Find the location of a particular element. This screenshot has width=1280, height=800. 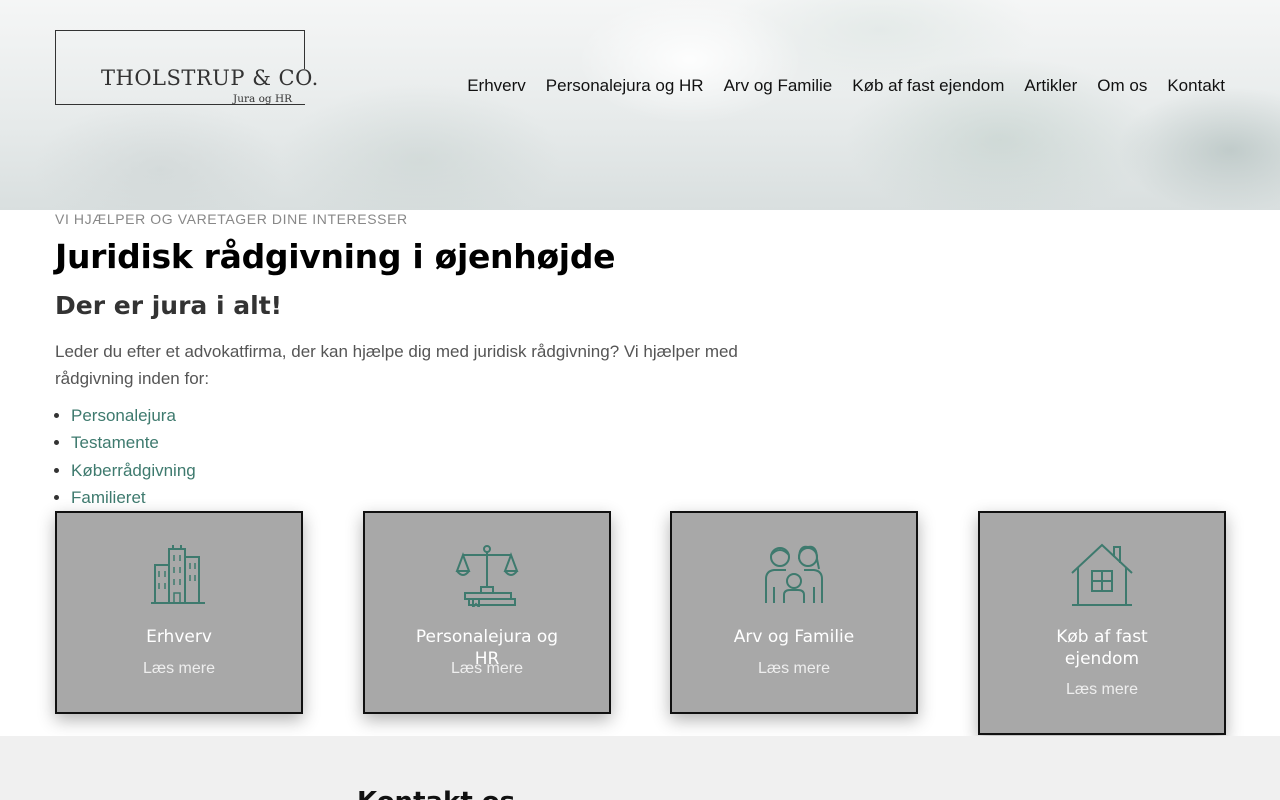

service-card-erhverv: Erhverv Læs mere is located at coordinates (179, 612).